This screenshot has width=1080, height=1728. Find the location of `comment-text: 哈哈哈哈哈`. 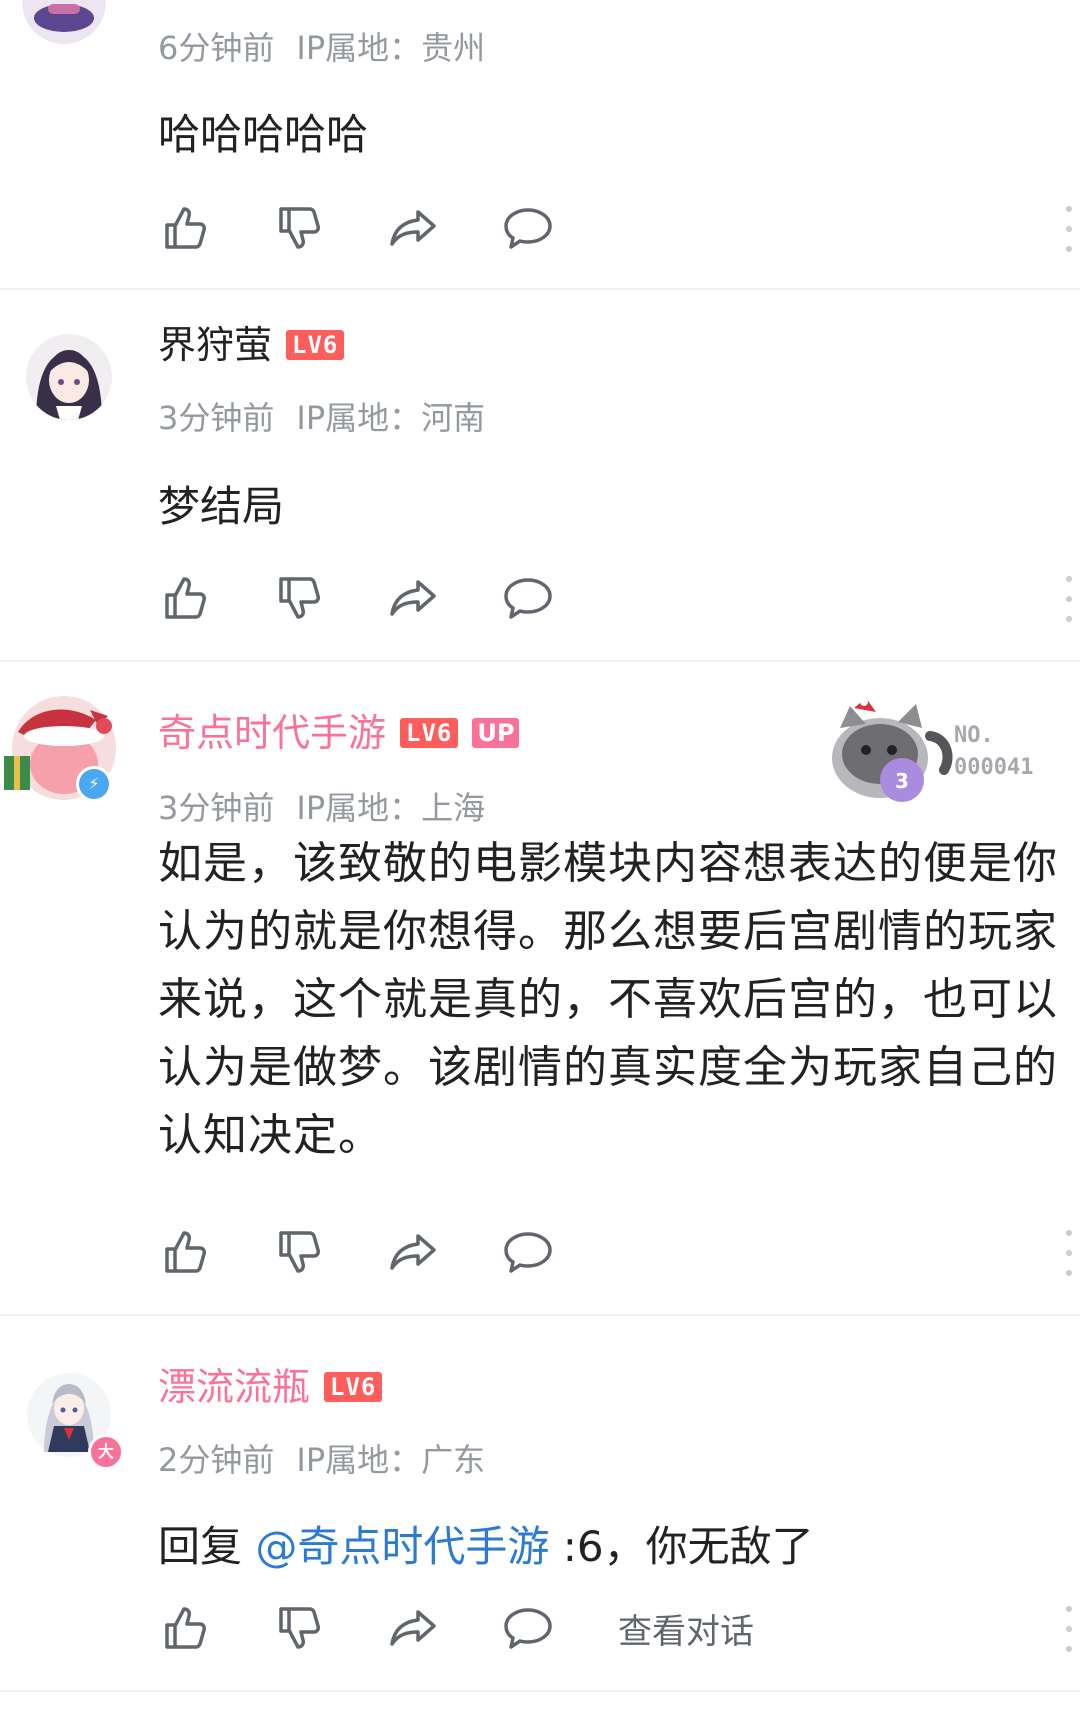

comment-text: 哈哈哈哈哈 is located at coordinates (263, 134).